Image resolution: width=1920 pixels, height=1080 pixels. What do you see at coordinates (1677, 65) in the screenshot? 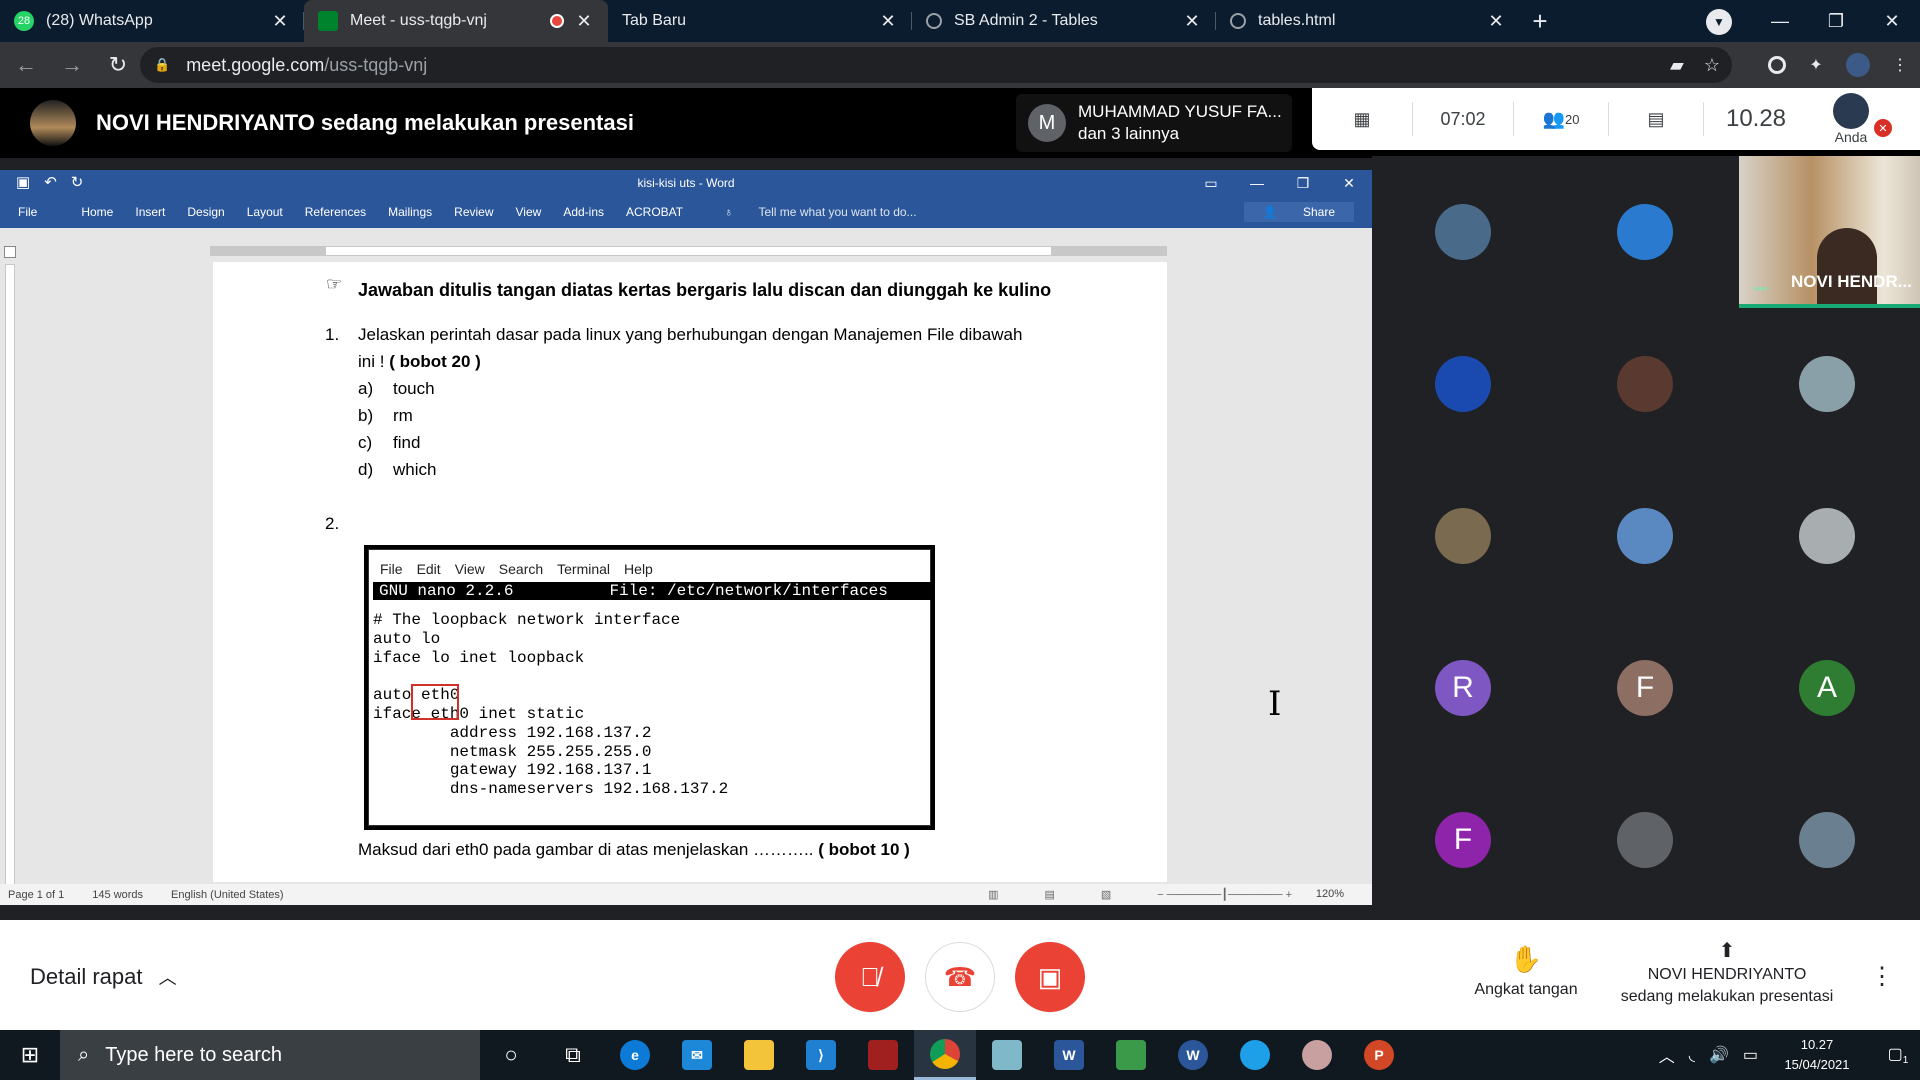
I see `camera-icon: ▰` at bounding box center [1677, 65].